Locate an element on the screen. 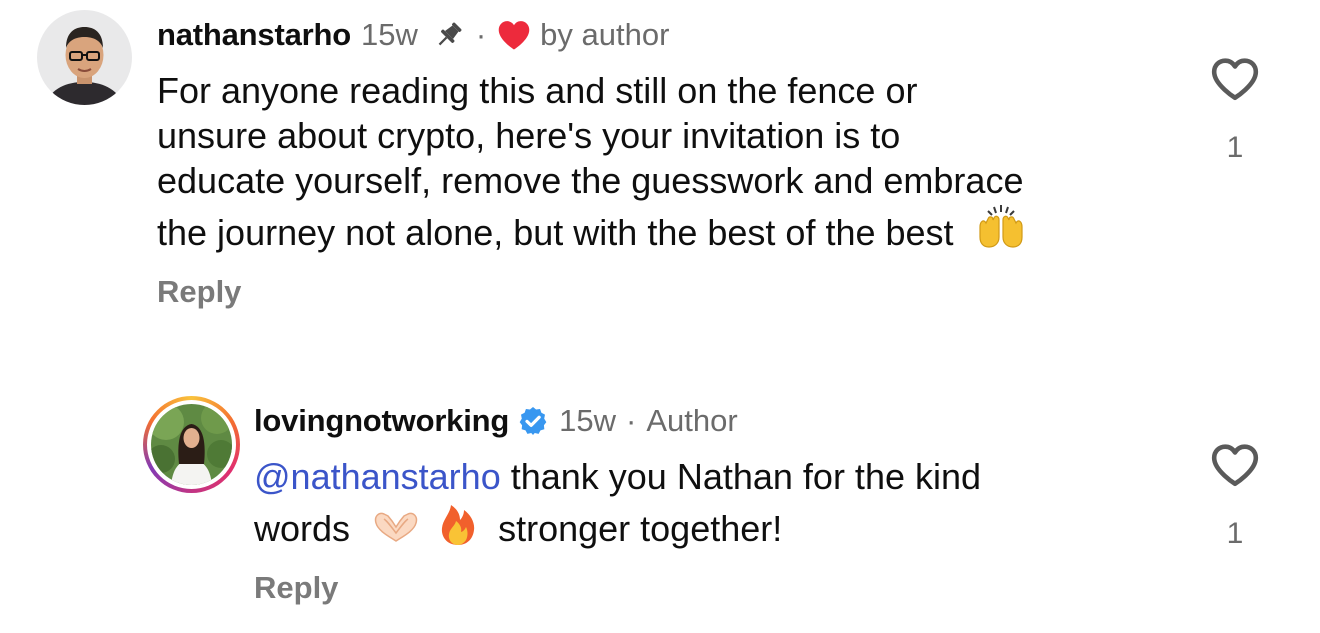 Image resolution: width=1320 pixels, height=633 pixels. heart-filled-icon is located at coordinates (514, 35).